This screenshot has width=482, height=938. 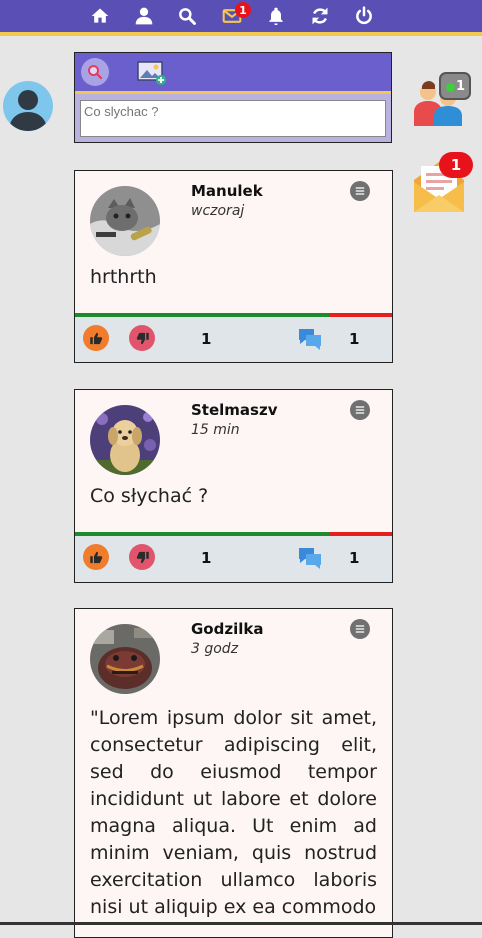 I want to click on bell-icon, so click(x=276, y=16).